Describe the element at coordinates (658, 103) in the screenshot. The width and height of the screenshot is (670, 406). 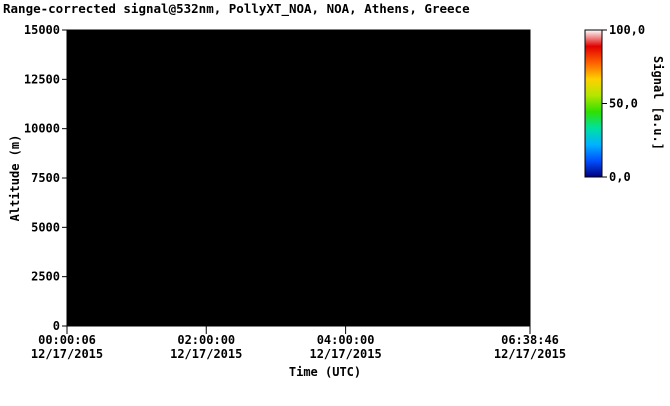
I see `colorbar-label: Signal [a.u.]` at that location.